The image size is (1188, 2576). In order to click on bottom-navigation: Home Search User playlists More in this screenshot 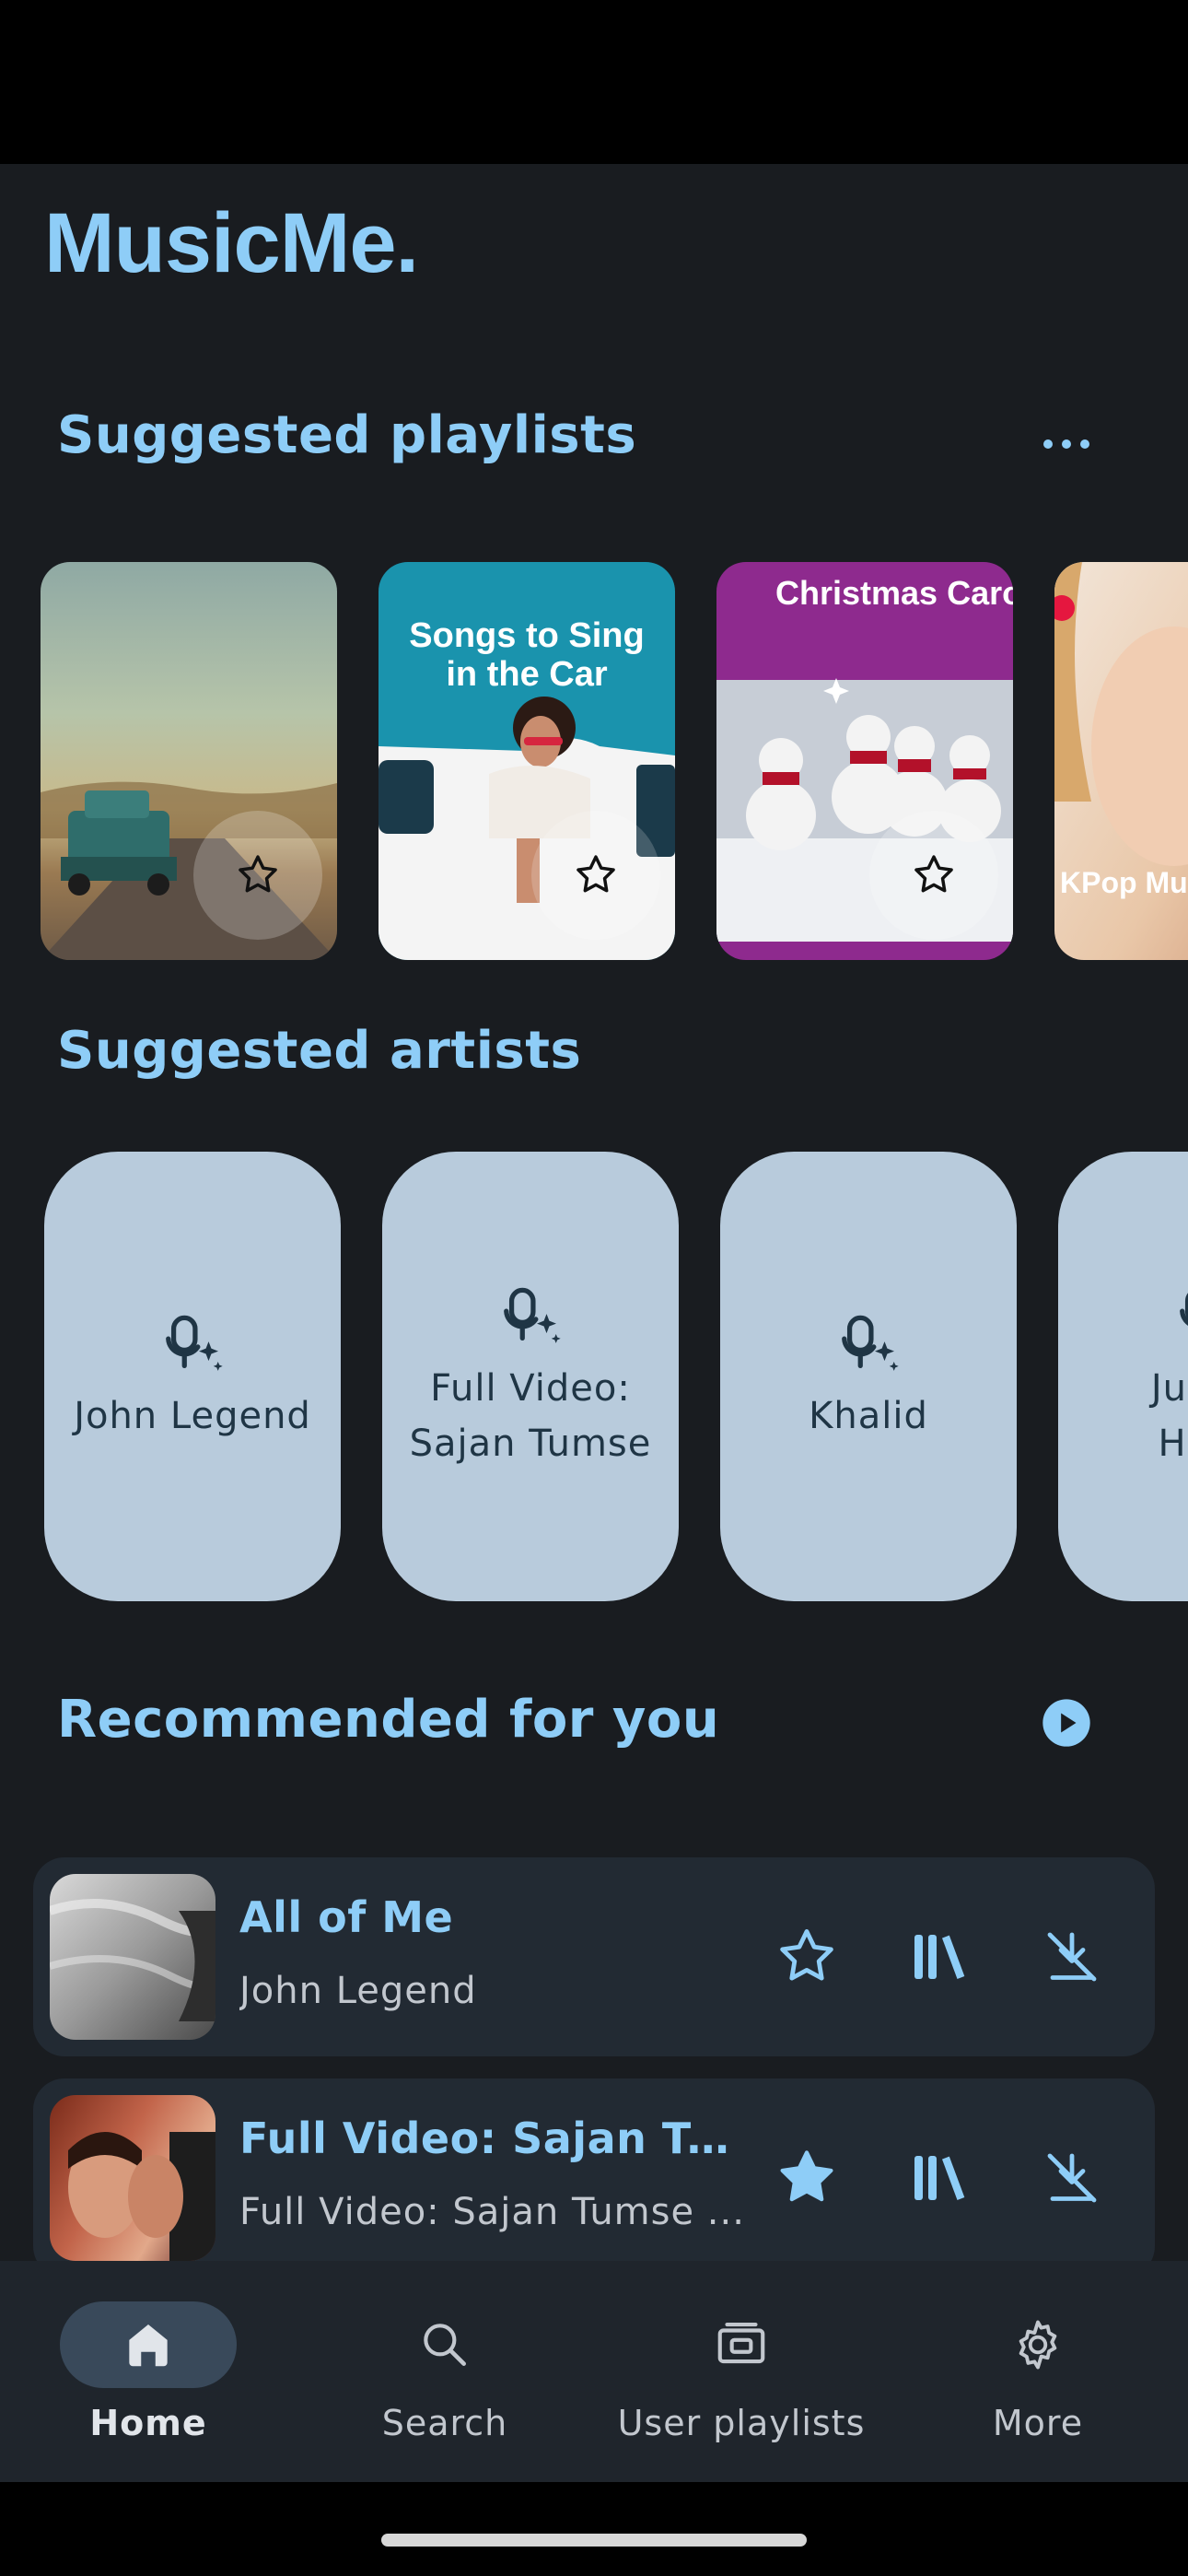, I will do `click(594, 2371)`.